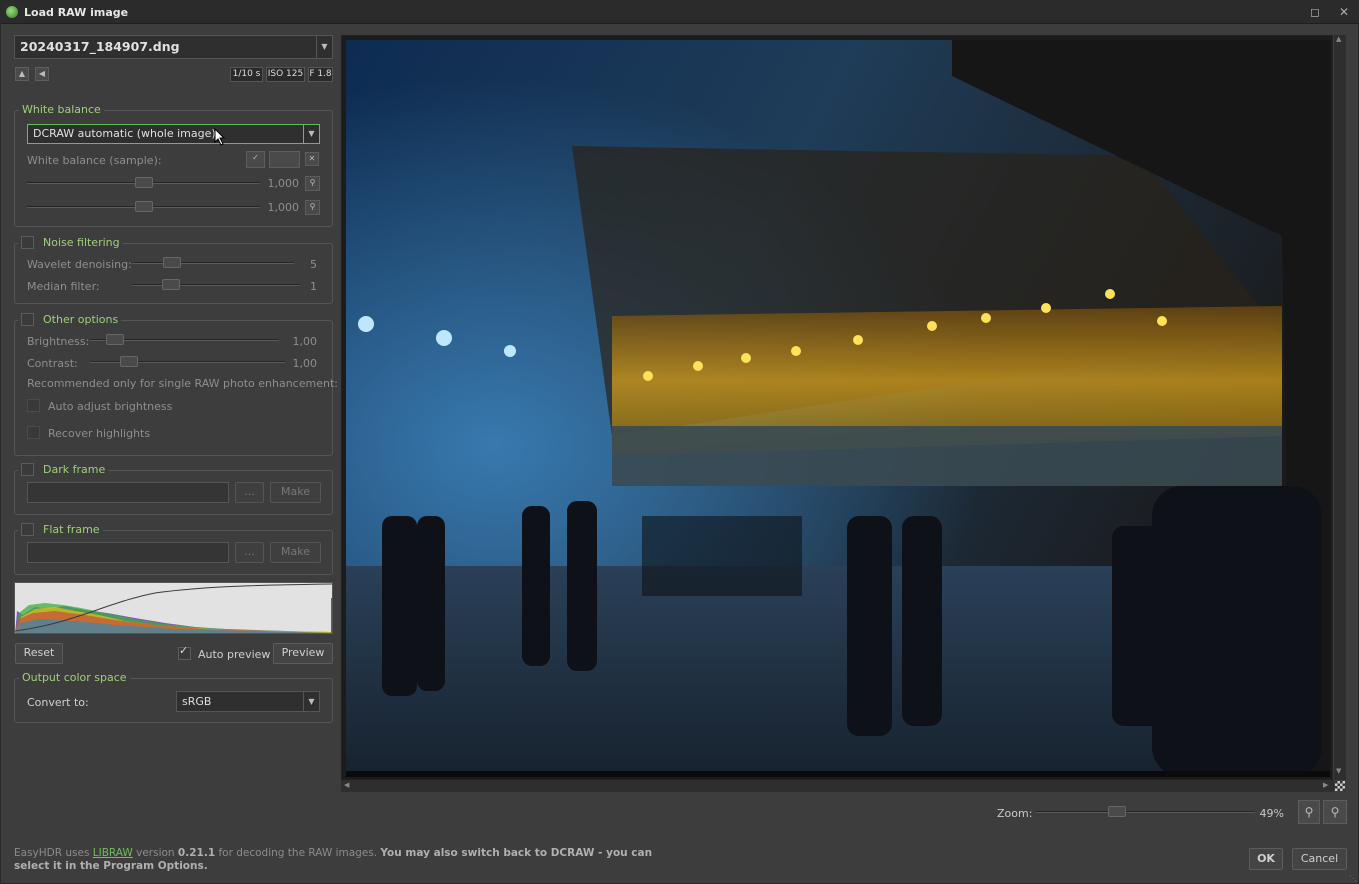 The height and width of the screenshot is (884, 1359). What do you see at coordinates (173, 608) in the screenshot?
I see `histogram` at bounding box center [173, 608].